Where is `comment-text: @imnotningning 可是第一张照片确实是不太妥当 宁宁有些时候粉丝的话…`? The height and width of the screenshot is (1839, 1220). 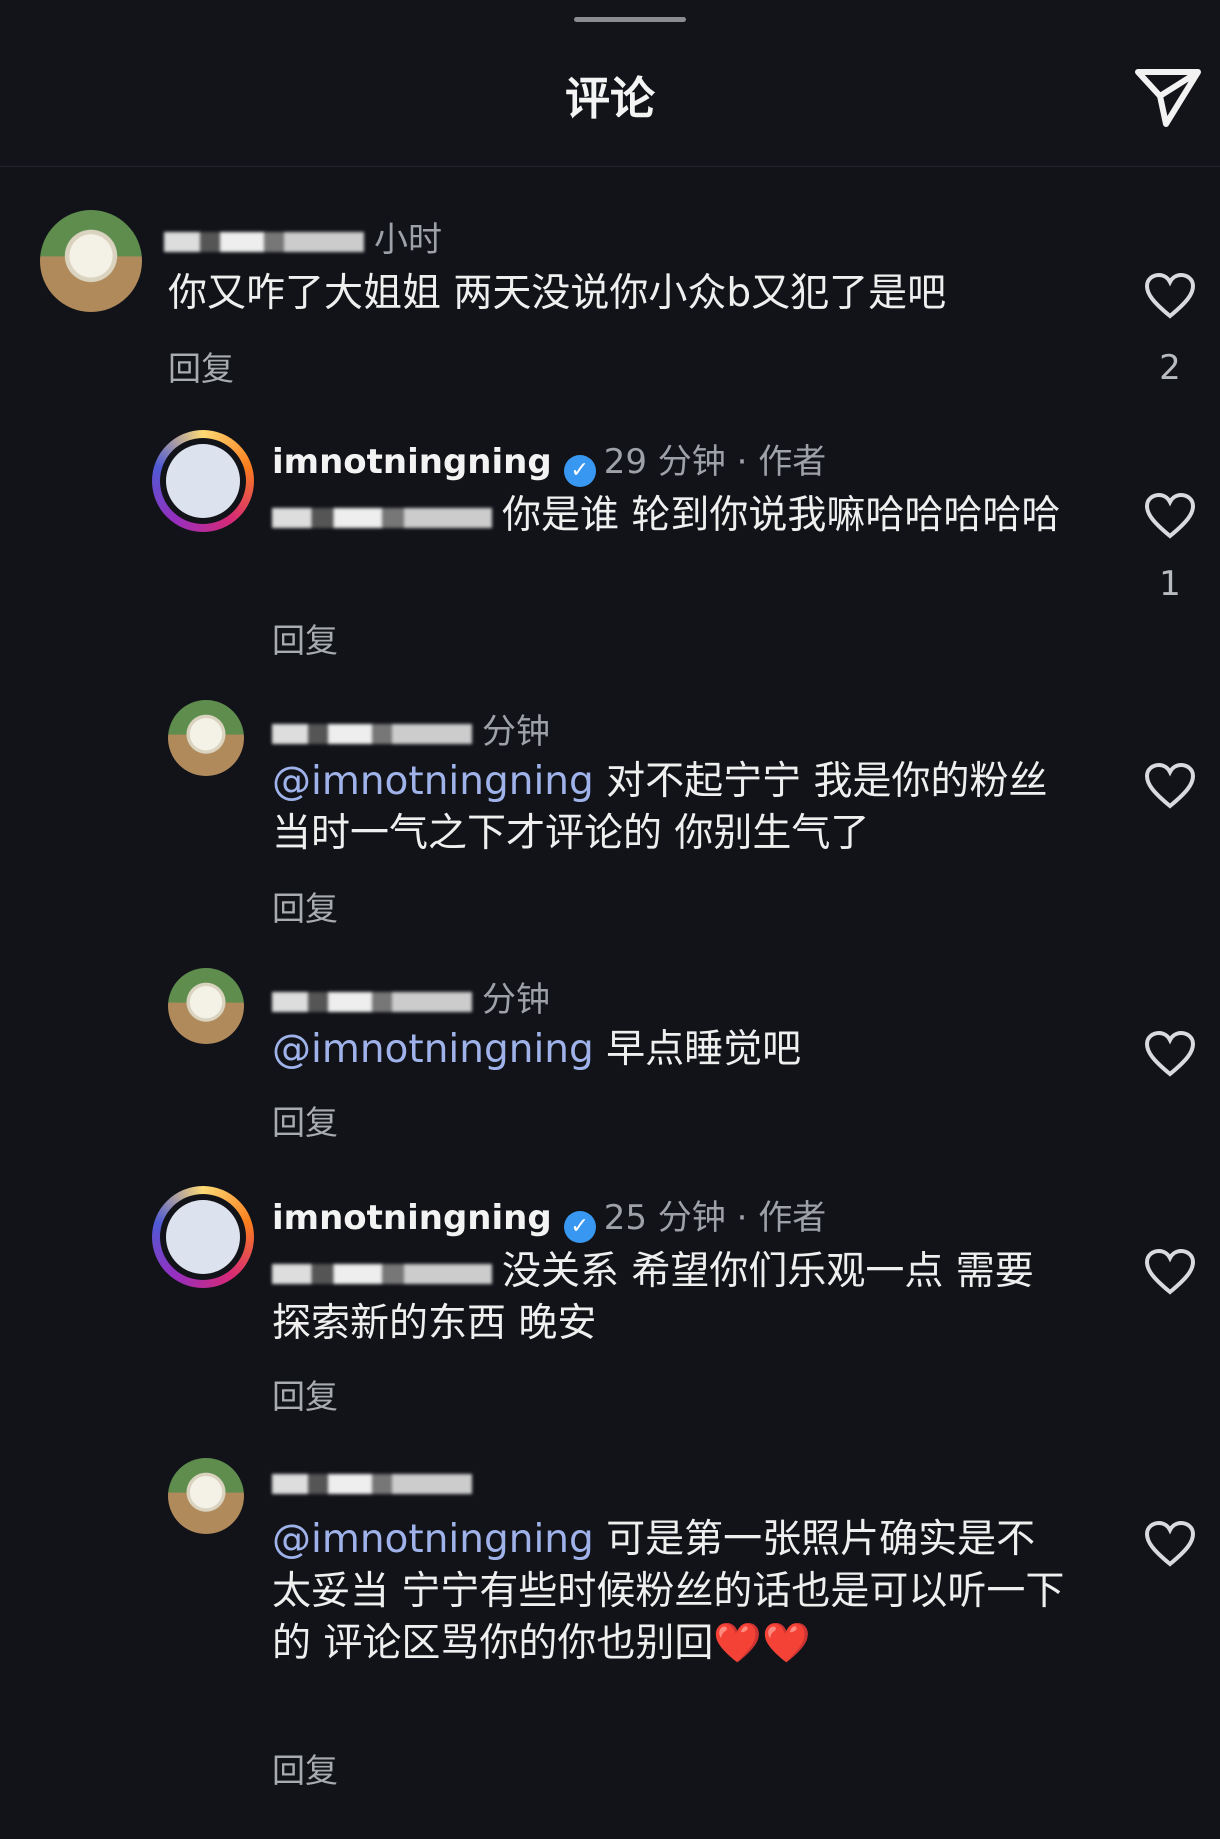
comment-text: @imnotningning 可是第一张照片确实是不太妥当 宁宁有些时候粉丝的话… is located at coordinates (668, 1591).